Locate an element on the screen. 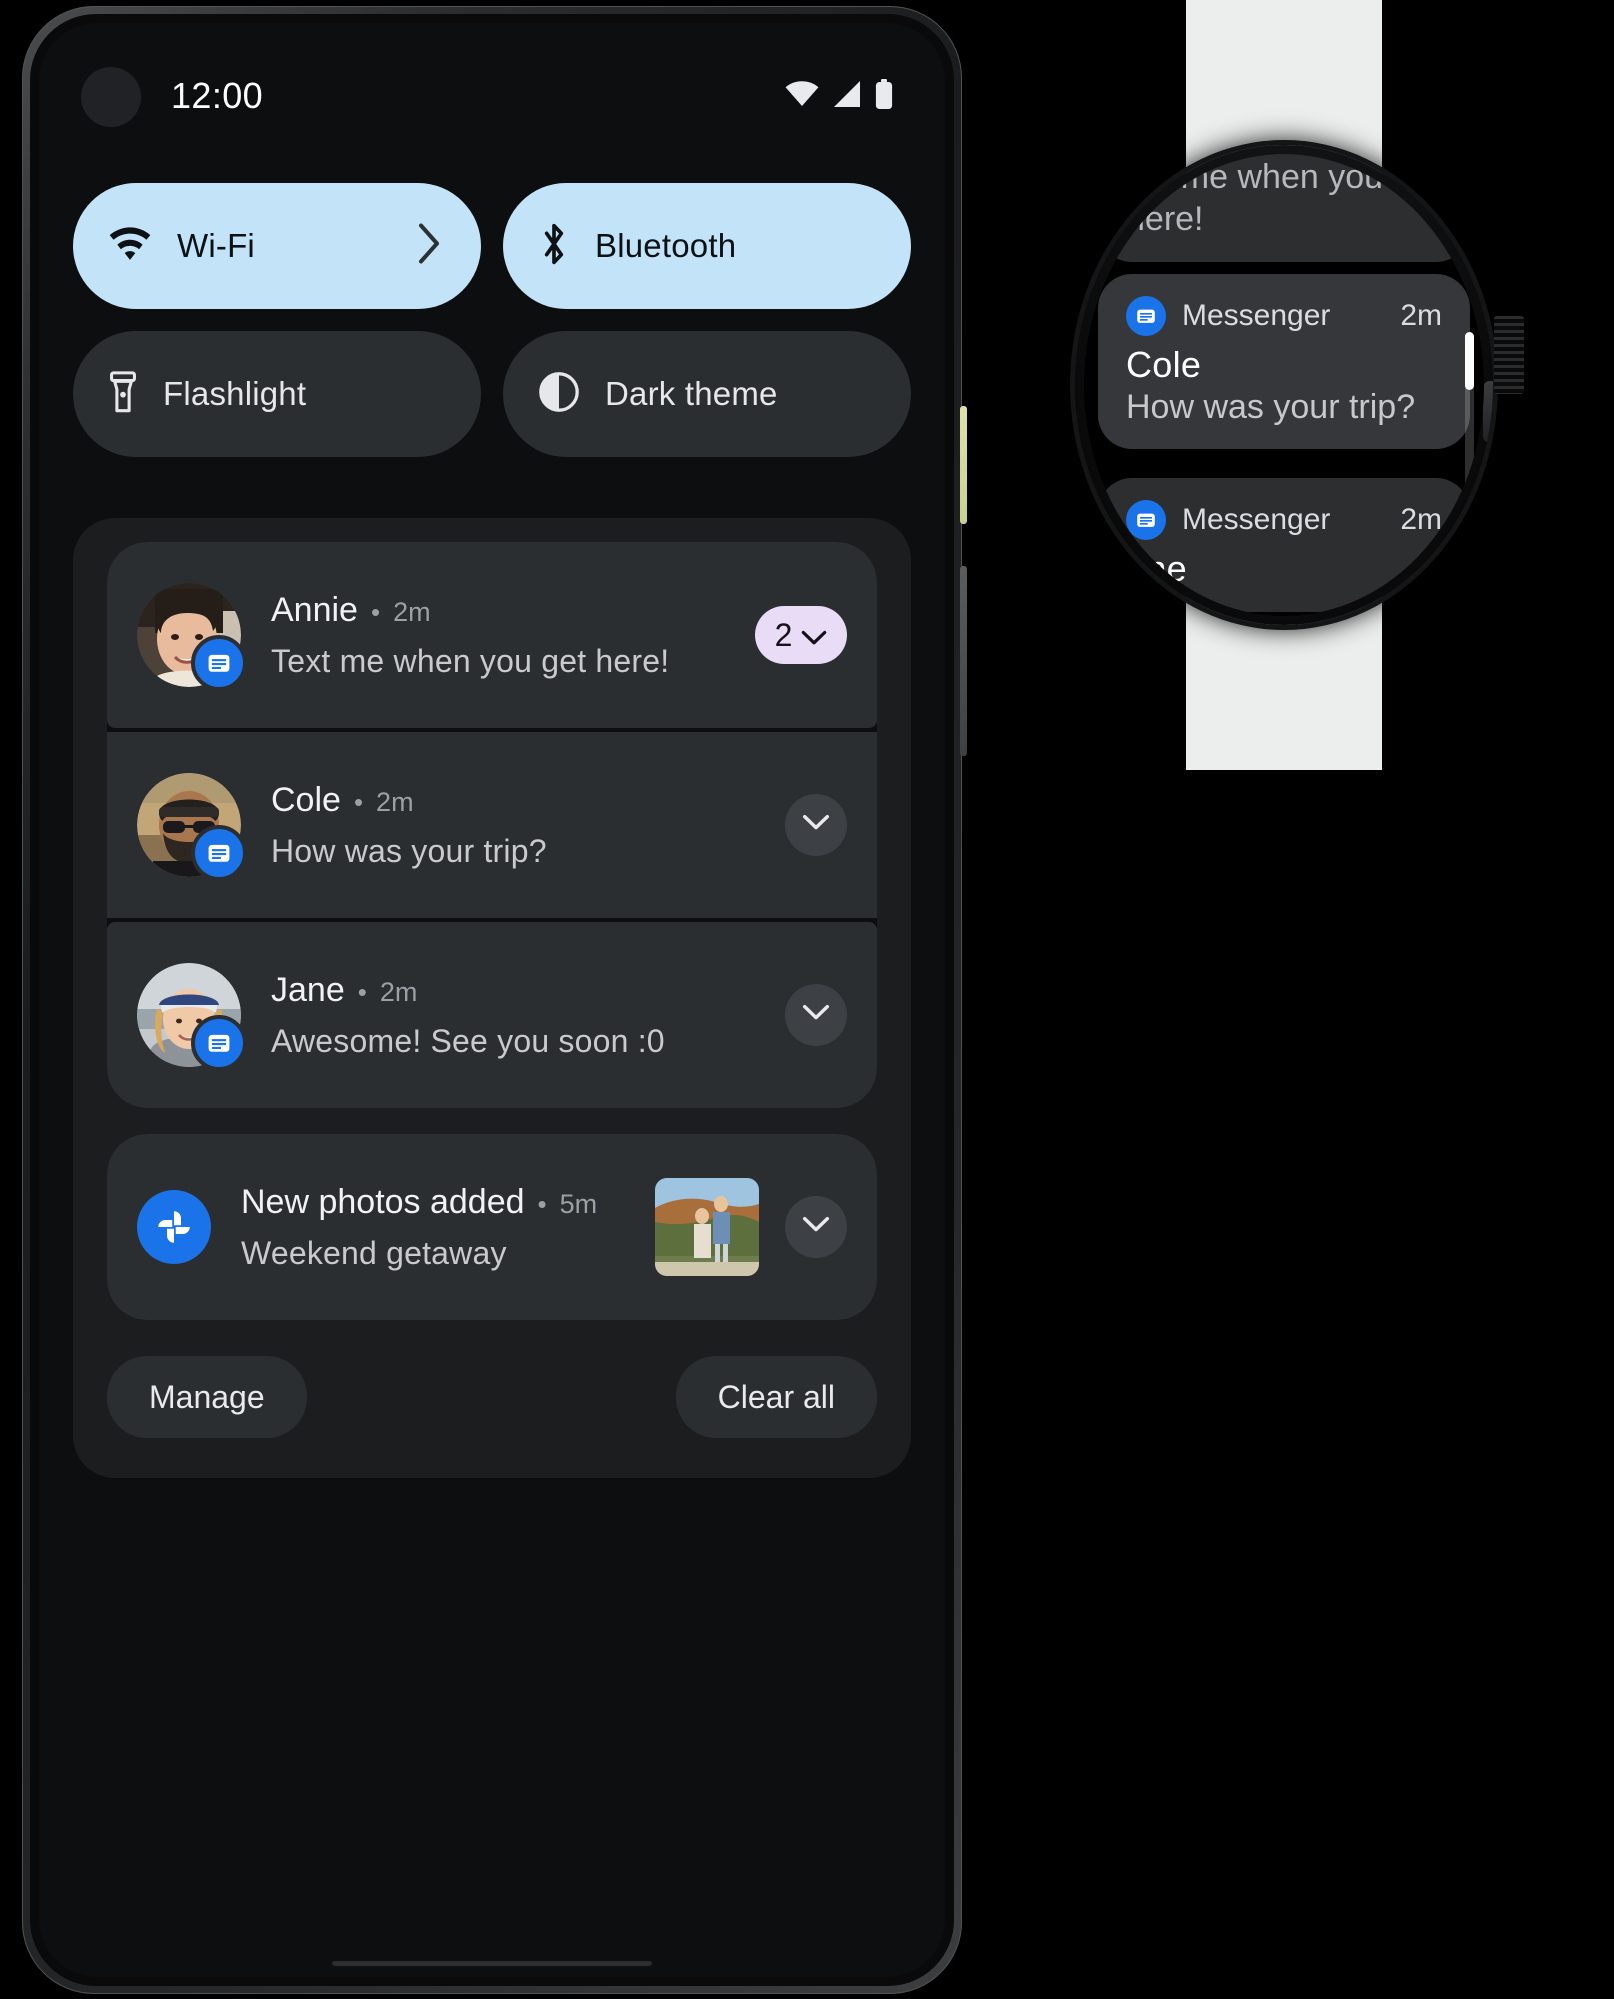 Image resolution: width=1614 pixels, height=1999 pixels. gesture-navigation-bar is located at coordinates (492, 1963).